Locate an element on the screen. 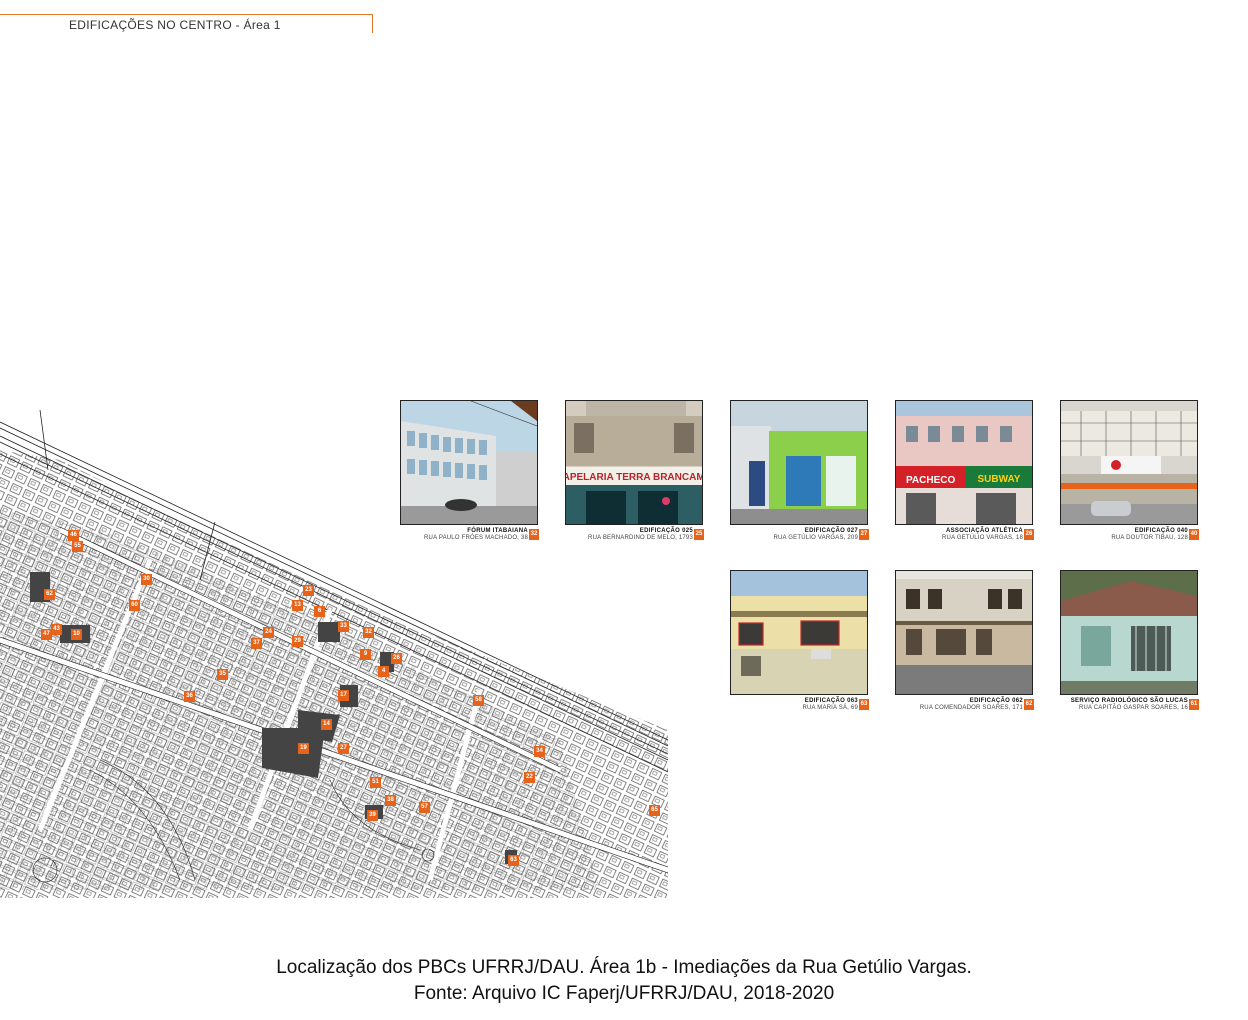  map-marker: 24 is located at coordinates (268, 632).